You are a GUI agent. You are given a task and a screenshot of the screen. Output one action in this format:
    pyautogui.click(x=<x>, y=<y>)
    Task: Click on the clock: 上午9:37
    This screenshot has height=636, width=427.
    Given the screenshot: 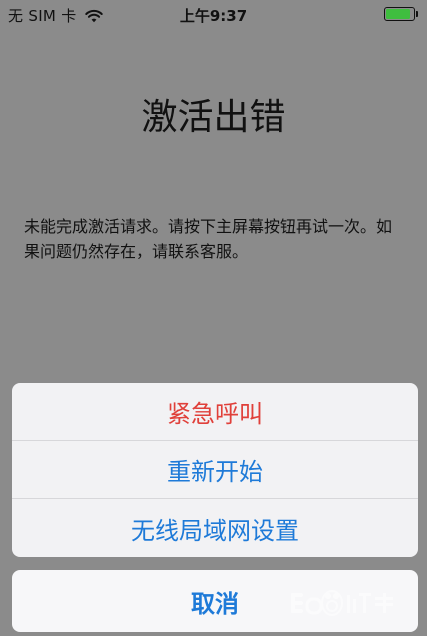 What is the action you would take?
    pyautogui.click(x=213, y=16)
    